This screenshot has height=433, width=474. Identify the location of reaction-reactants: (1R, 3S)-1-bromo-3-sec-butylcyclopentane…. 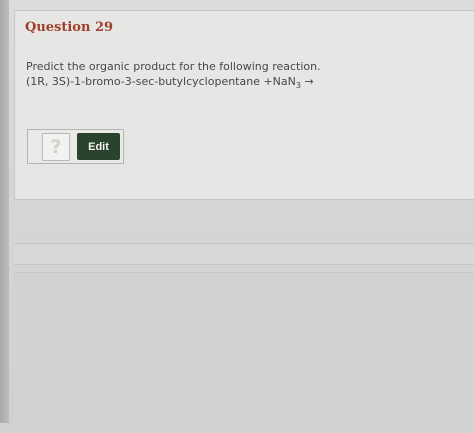
(161, 81).